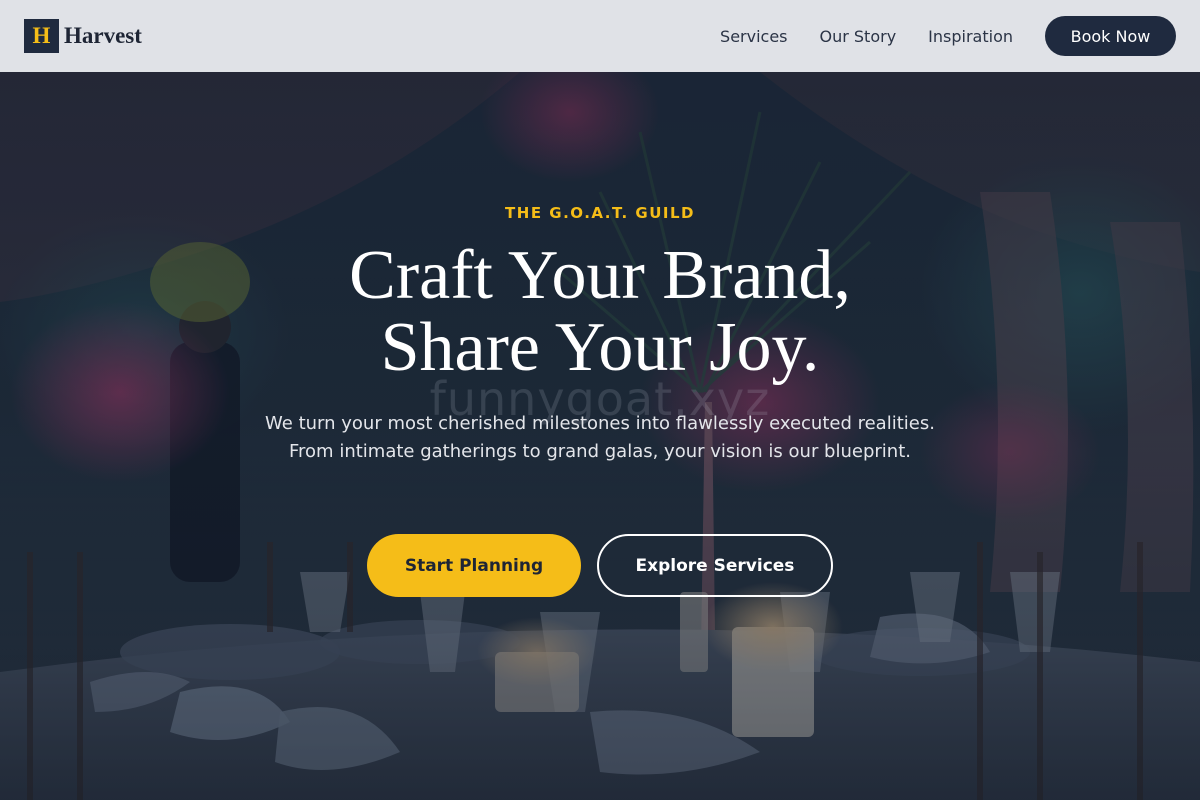  I want to click on main-nav: Services Our Story Inspiration Book Now, so click(948, 36).